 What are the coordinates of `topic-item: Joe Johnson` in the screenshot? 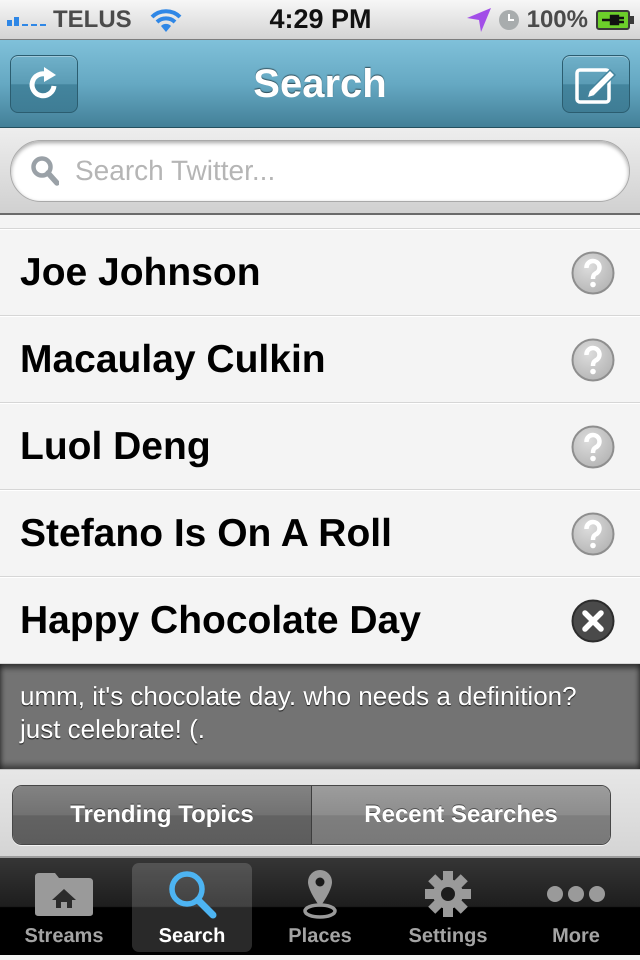 It's located at (320, 272).